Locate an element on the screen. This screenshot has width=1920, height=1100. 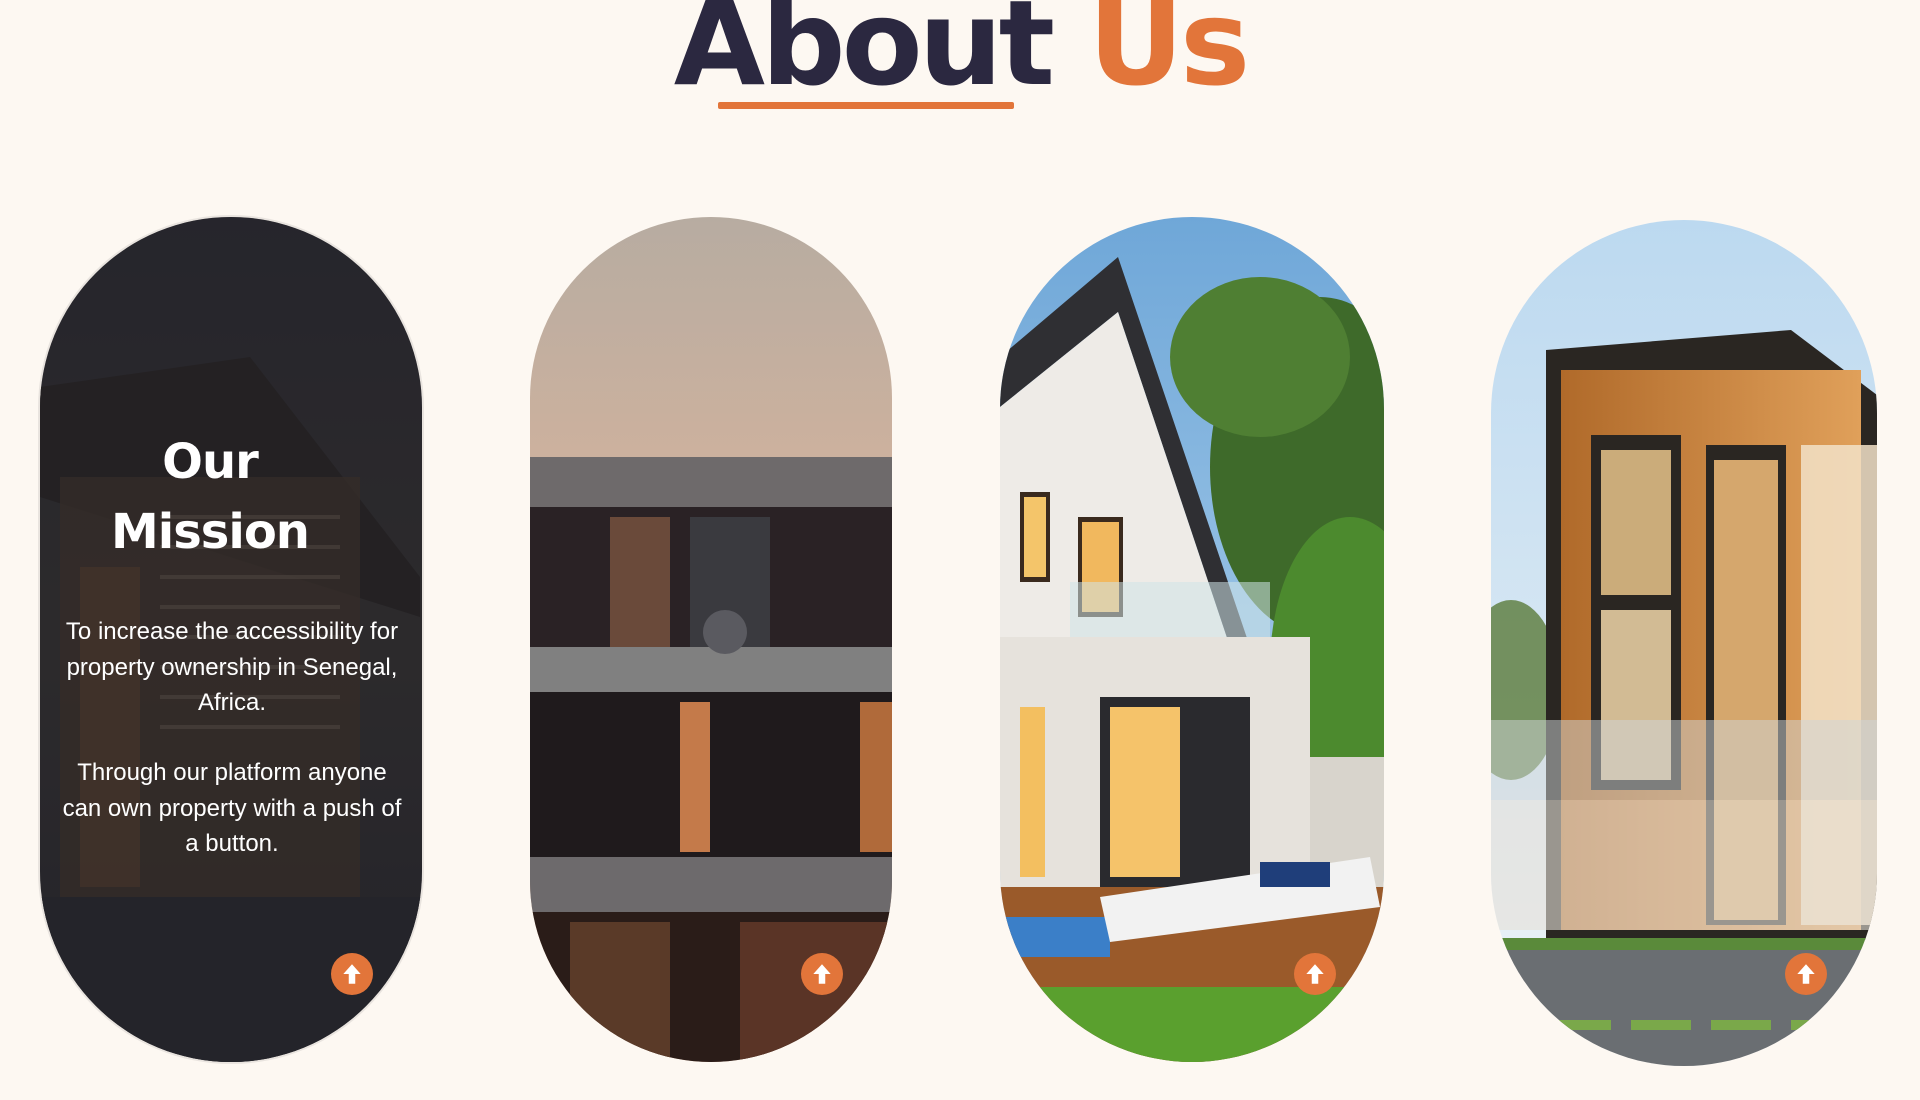
house-card-dusk is located at coordinates (711, 639).